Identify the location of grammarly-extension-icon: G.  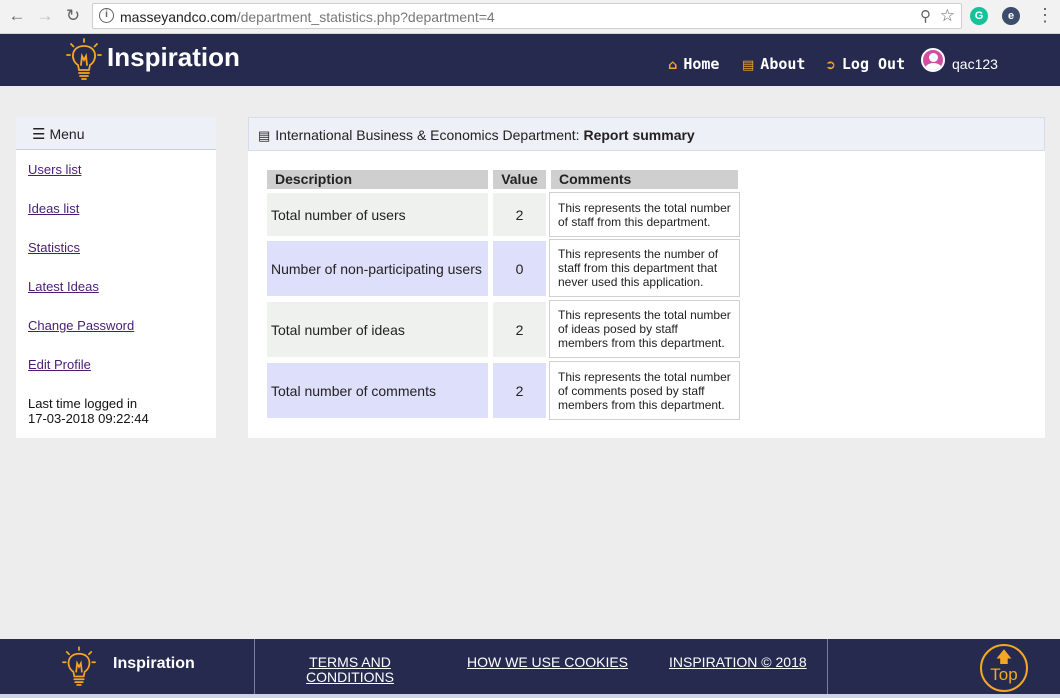
(979, 16).